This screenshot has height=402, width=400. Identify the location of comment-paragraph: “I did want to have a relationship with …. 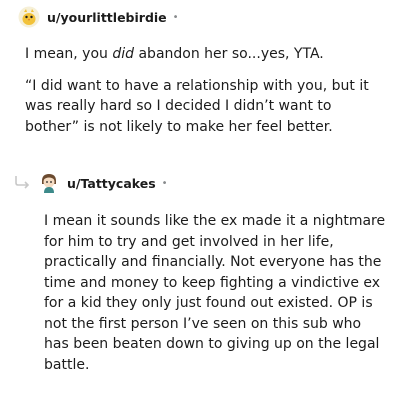
(197, 106).